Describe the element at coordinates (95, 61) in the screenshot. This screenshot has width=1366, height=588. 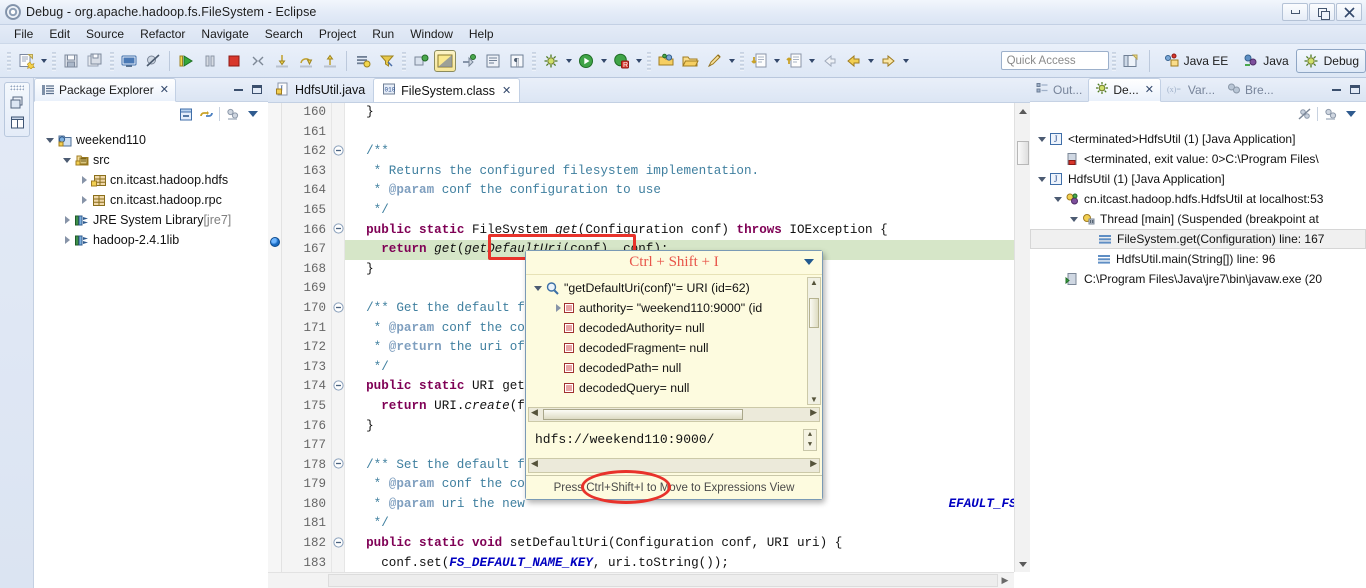
I see `save-all-button` at that location.